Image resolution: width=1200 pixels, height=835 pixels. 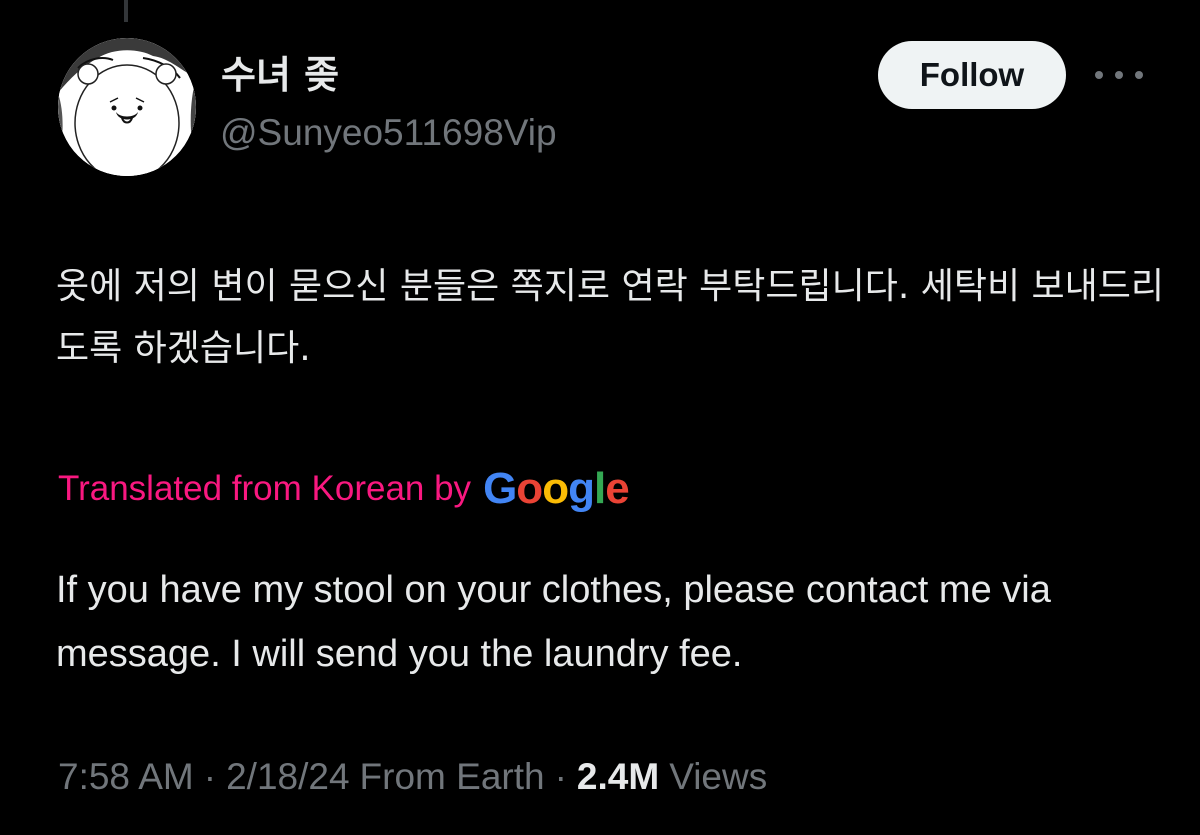 I want to click on bear-avatar-icon, so click(x=127, y=107).